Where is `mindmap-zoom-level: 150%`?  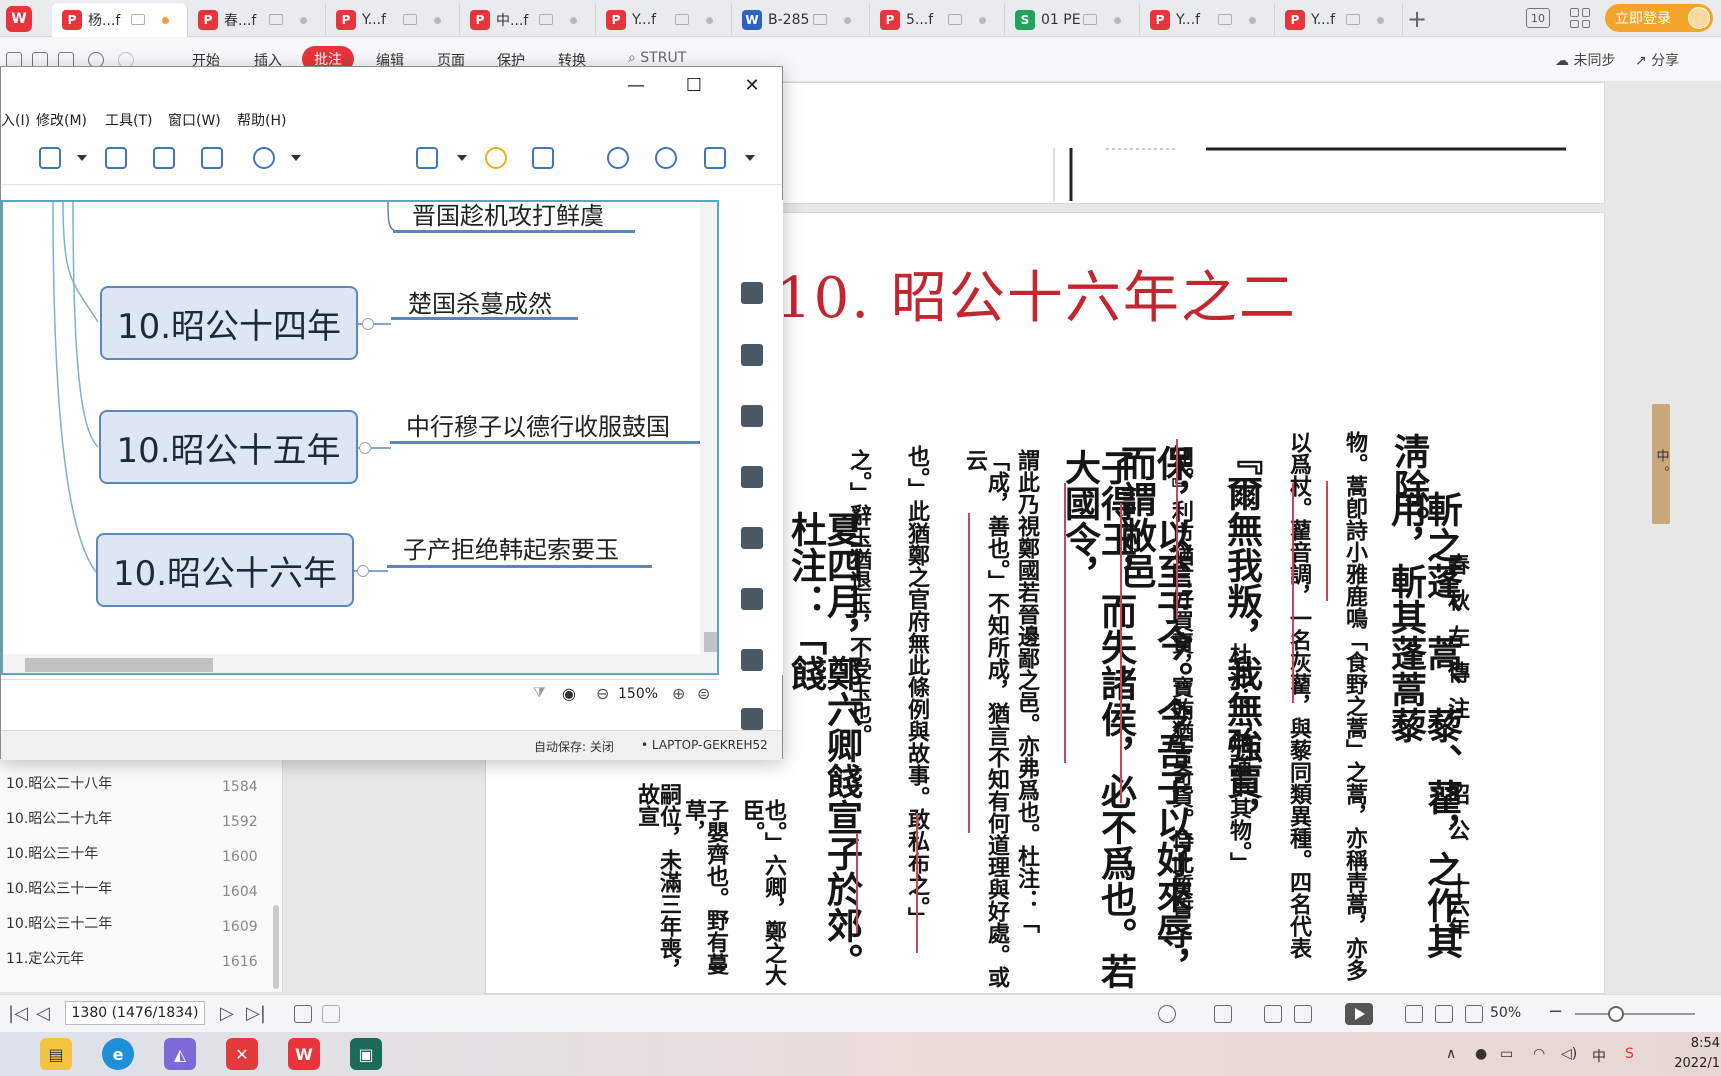
mindmap-zoom-level: 150% is located at coordinates (638, 694).